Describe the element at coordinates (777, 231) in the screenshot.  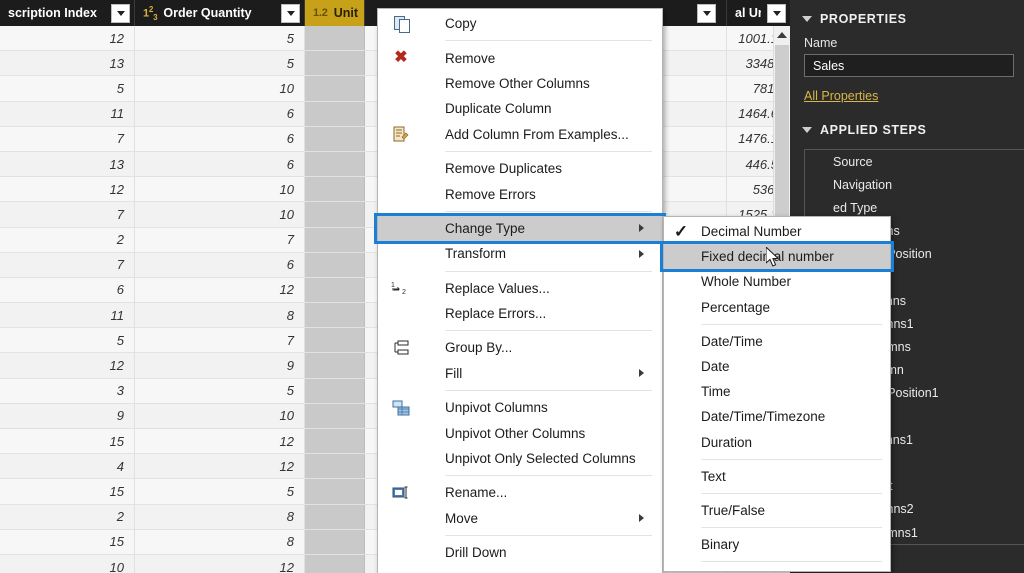
I see `change-type-option: ✓ Decimal Number` at that location.